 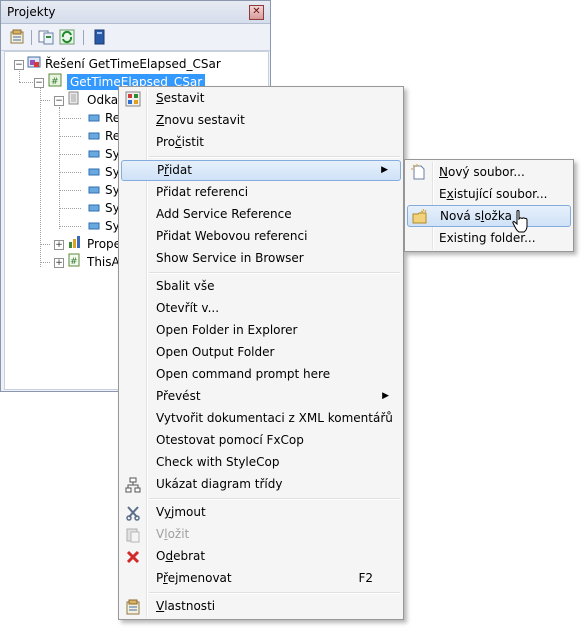 What do you see at coordinates (59, 101) in the screenshot?
I see `collapse-references-toggle: −` at bounding box center [59, 101].